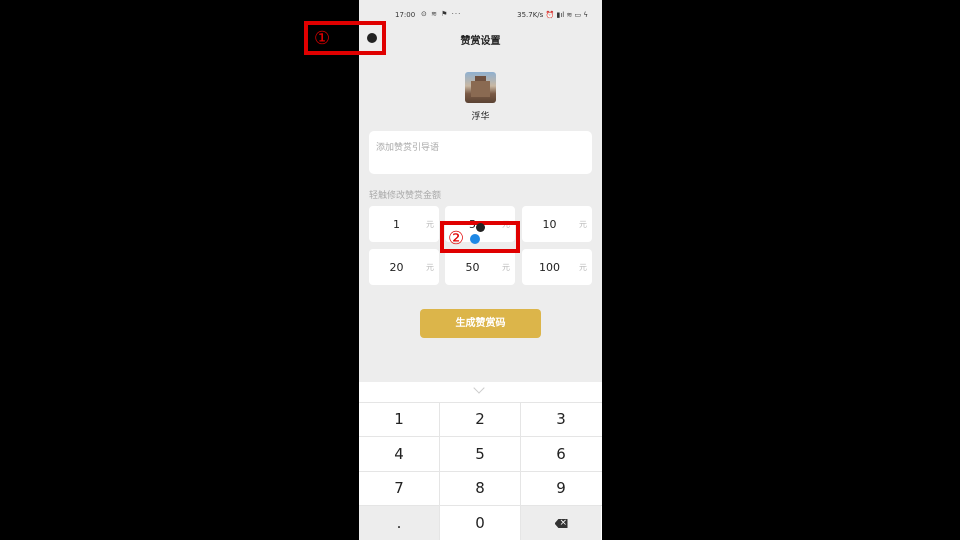 The image size is (960, 540). What do you see at coordinates (405, 15) in the screenshot?
I see `status-time: 17:00` at bounding box center [405, 15].